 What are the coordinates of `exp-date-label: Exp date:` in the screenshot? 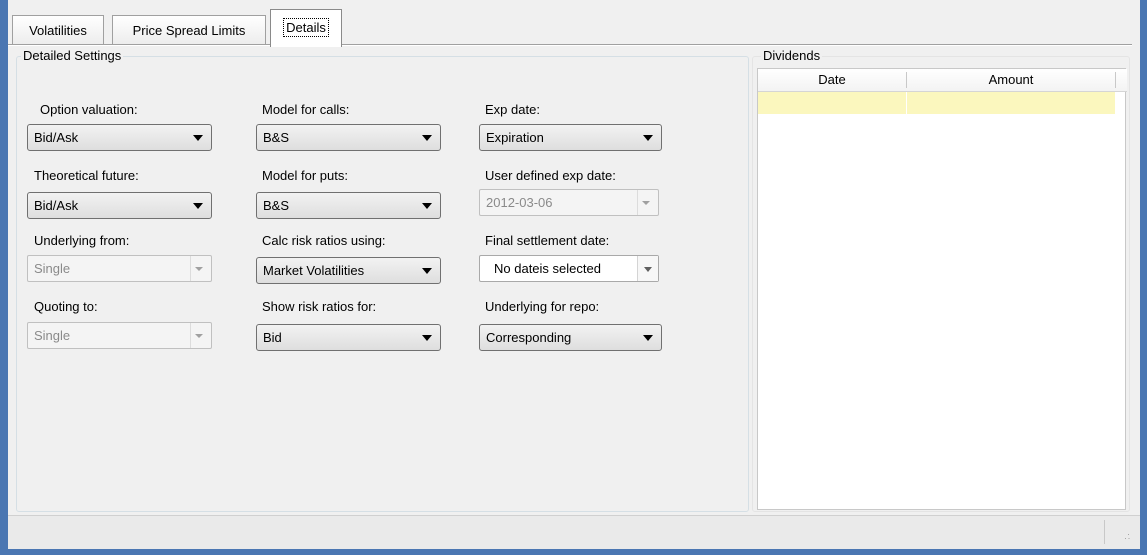 It's located at (512, 109).